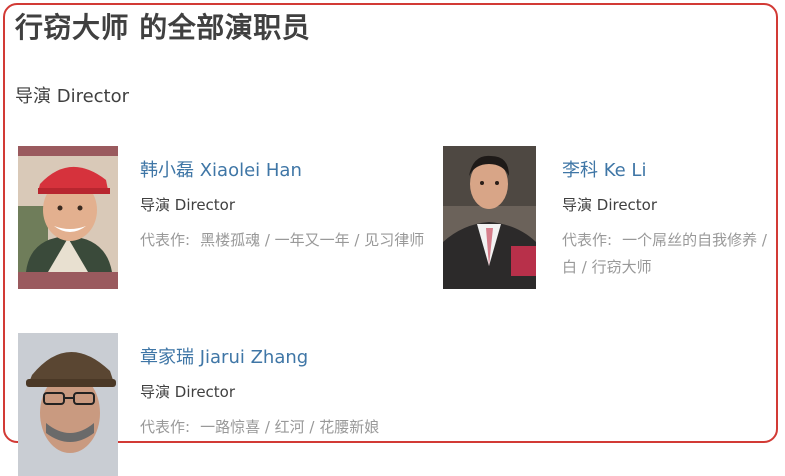 Image resolution: width=785 pixels, height=476 pixels. What do you see at coordinates (224, 356) in the screenshot?
I see `person-name-link: 章家瑞 Jiarui Zhang` at bounding box center [224, 356].